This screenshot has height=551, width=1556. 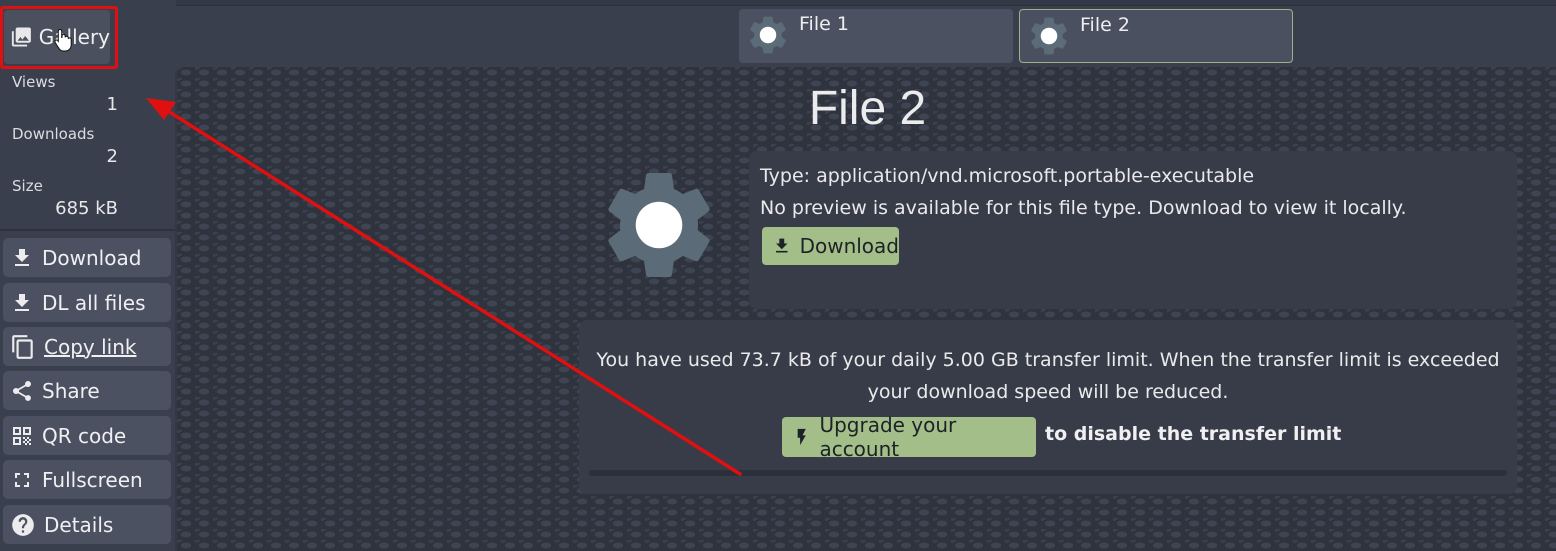 What do you see at coordinates (90, 346) in the screenshot?
I see `copy-link-label: Copy link` at bounding box center [90, 346].